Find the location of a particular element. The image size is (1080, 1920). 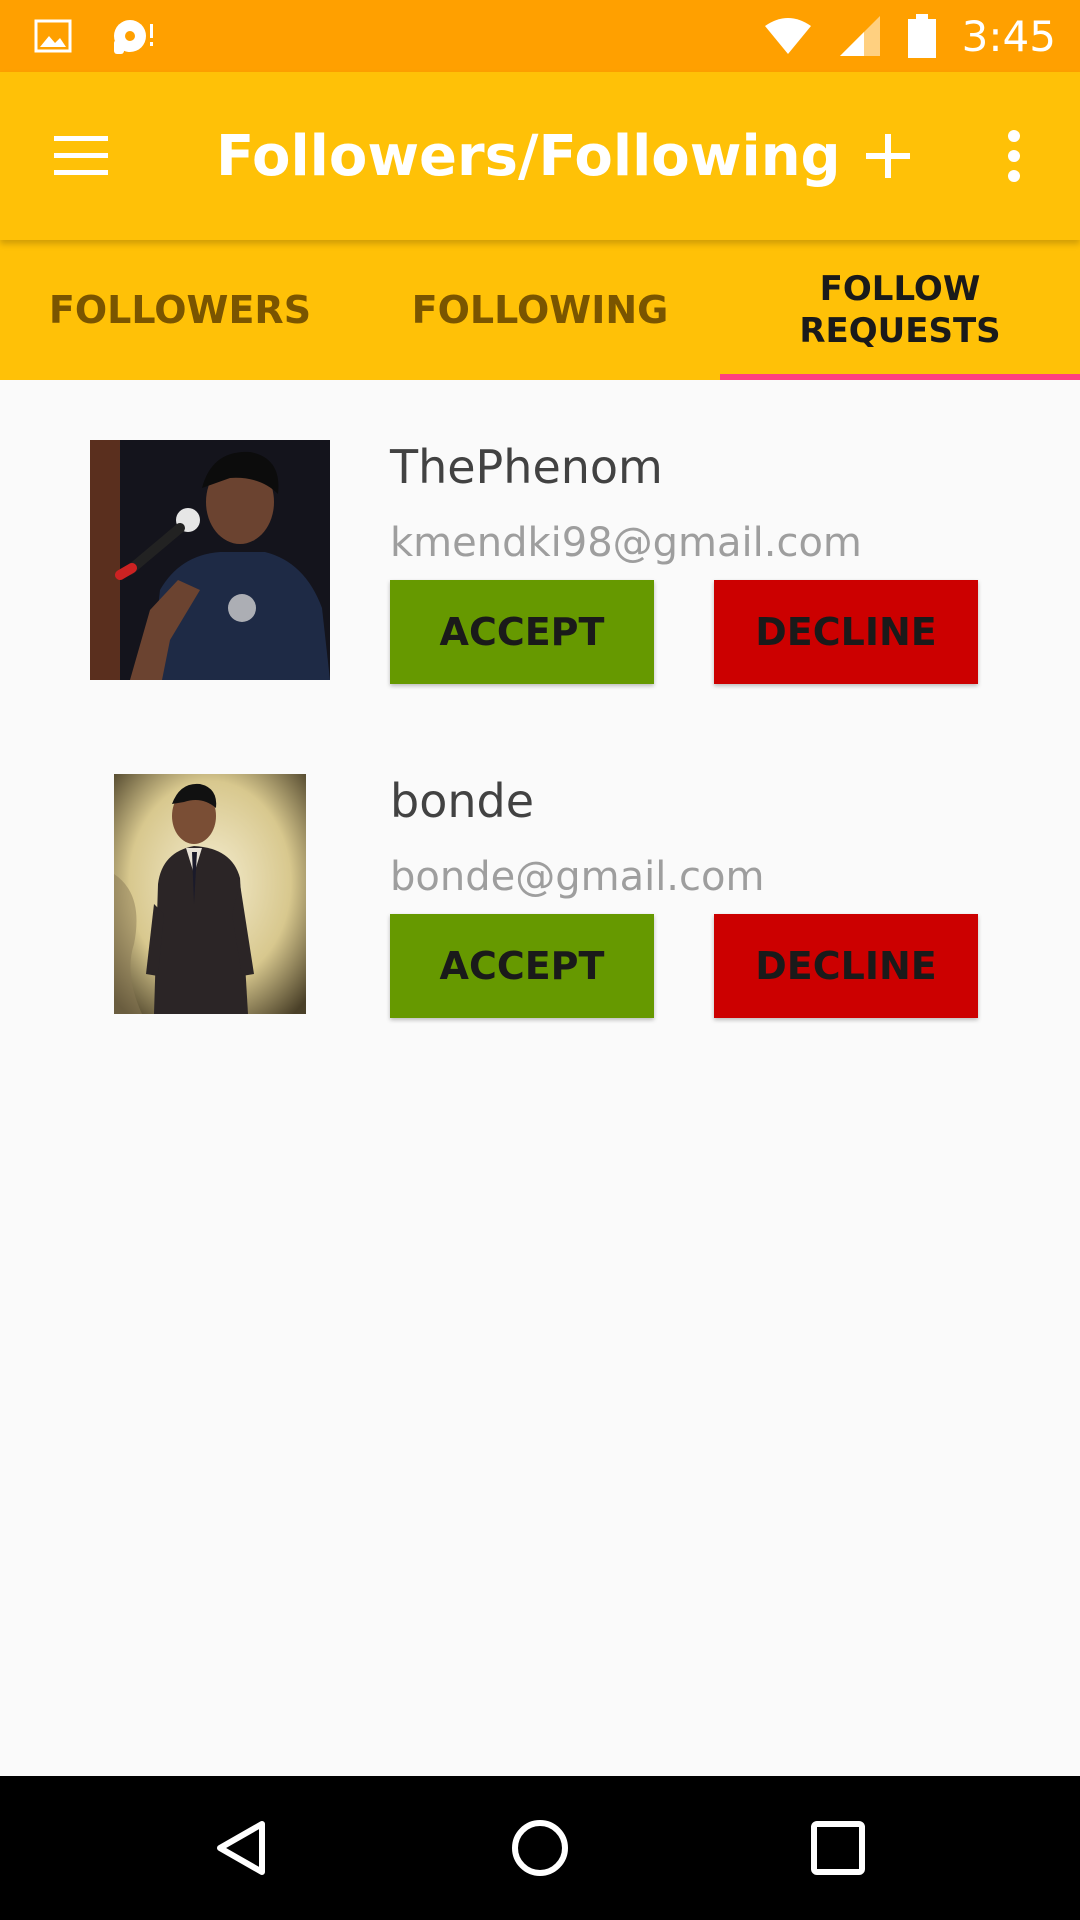

tab-following: FOLLOWING is located at coordinates (540, 310).